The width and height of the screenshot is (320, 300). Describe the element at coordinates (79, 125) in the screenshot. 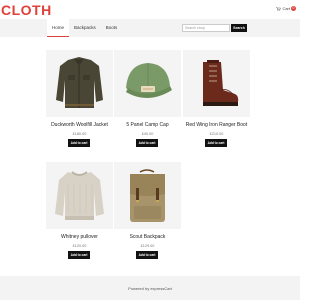

I see `product-name: Duckworth Woolfill Jacket` at that location.